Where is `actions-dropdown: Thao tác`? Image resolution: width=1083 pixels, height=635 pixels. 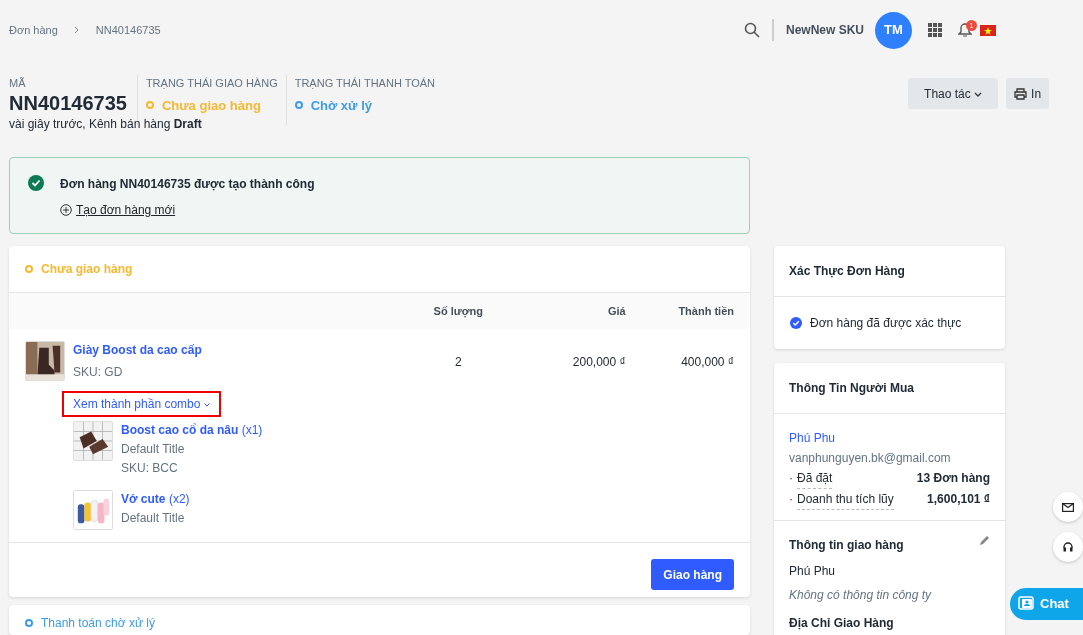
actions-dropdown: Thao tác is located at coordinates (953, 93).